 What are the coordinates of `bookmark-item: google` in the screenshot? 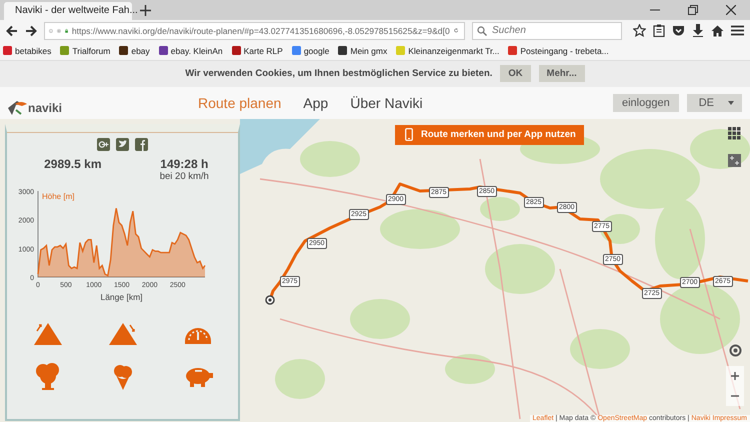 It's located at (311, 51).